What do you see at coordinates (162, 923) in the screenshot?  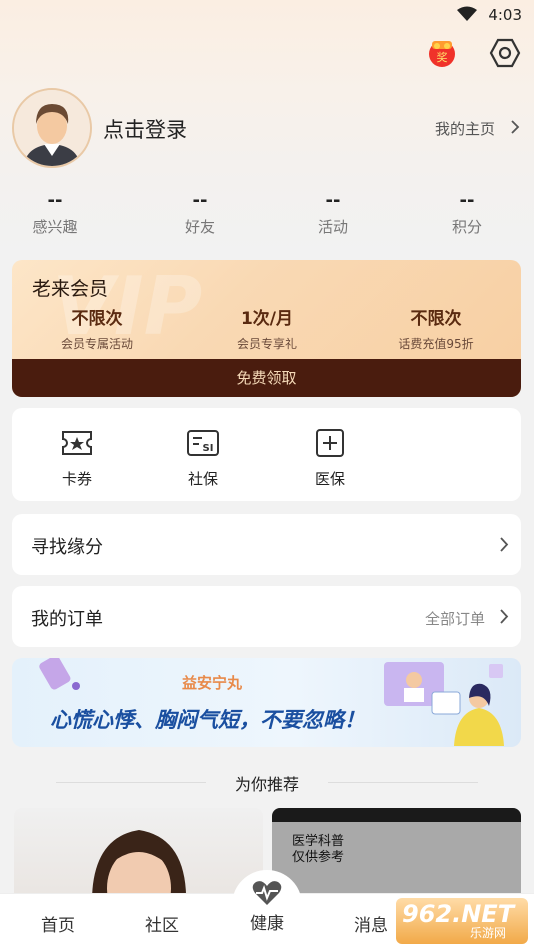 I see `tab-community: 社区` at bounding box center [162, 923].